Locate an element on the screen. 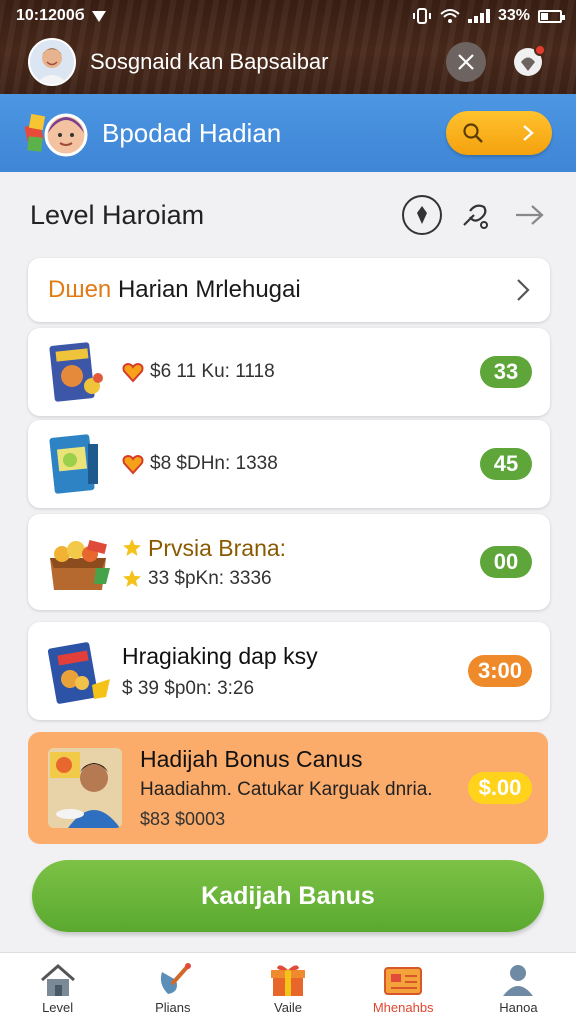  nav-label: Vaile is located at coordinates (288, 1007).